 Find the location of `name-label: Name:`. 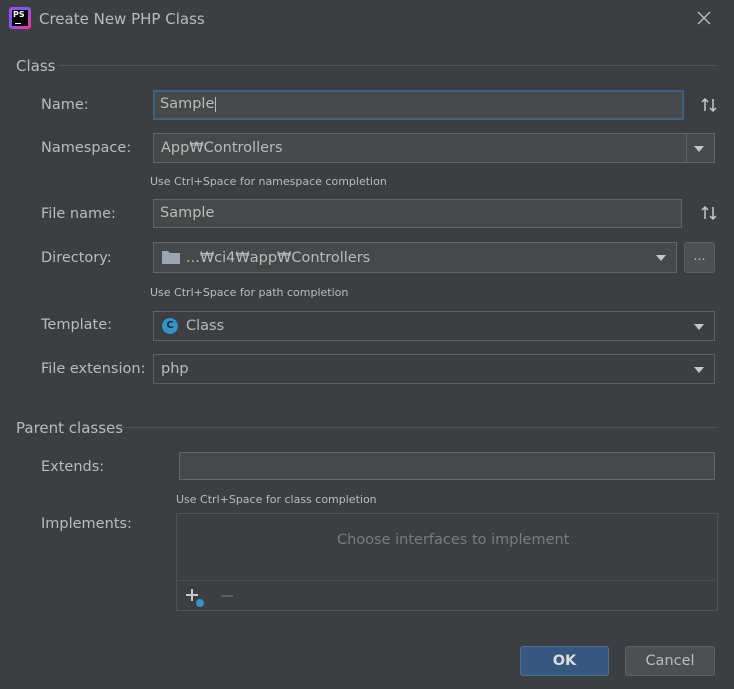

name-label: Name: is located at coordinates (65, 105).